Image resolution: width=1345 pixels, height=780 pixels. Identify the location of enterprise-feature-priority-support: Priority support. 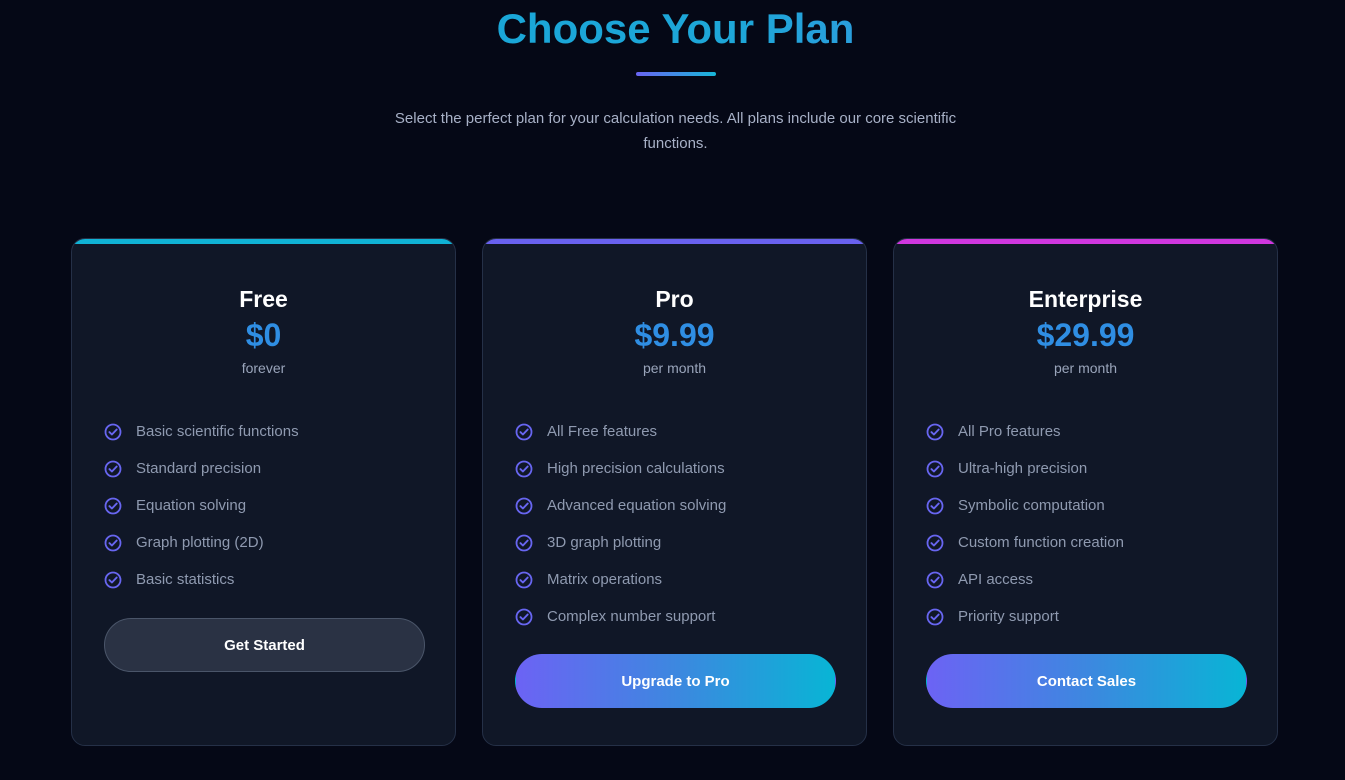
(1086, 616).